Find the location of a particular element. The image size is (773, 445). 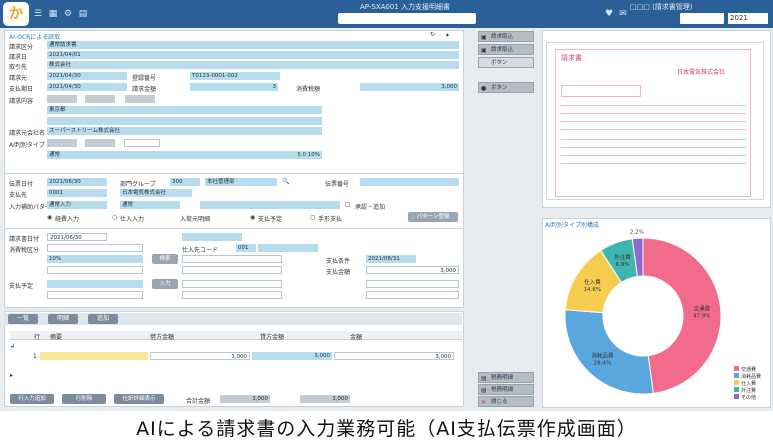

label-invoice-type: 請求区分 is located at coordinates (21, 47).